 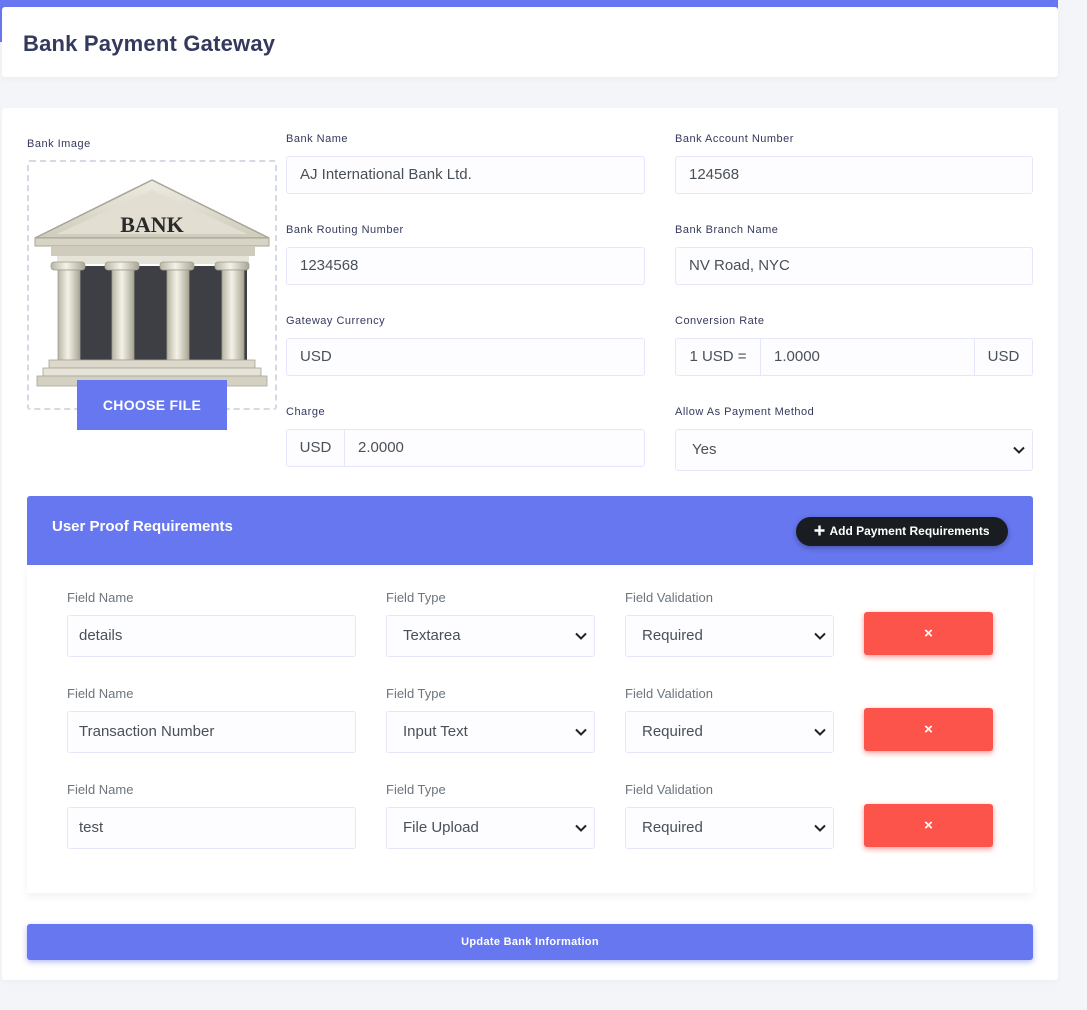 I want to click on field-type-select: Textarea, so click(x=490, y=636).